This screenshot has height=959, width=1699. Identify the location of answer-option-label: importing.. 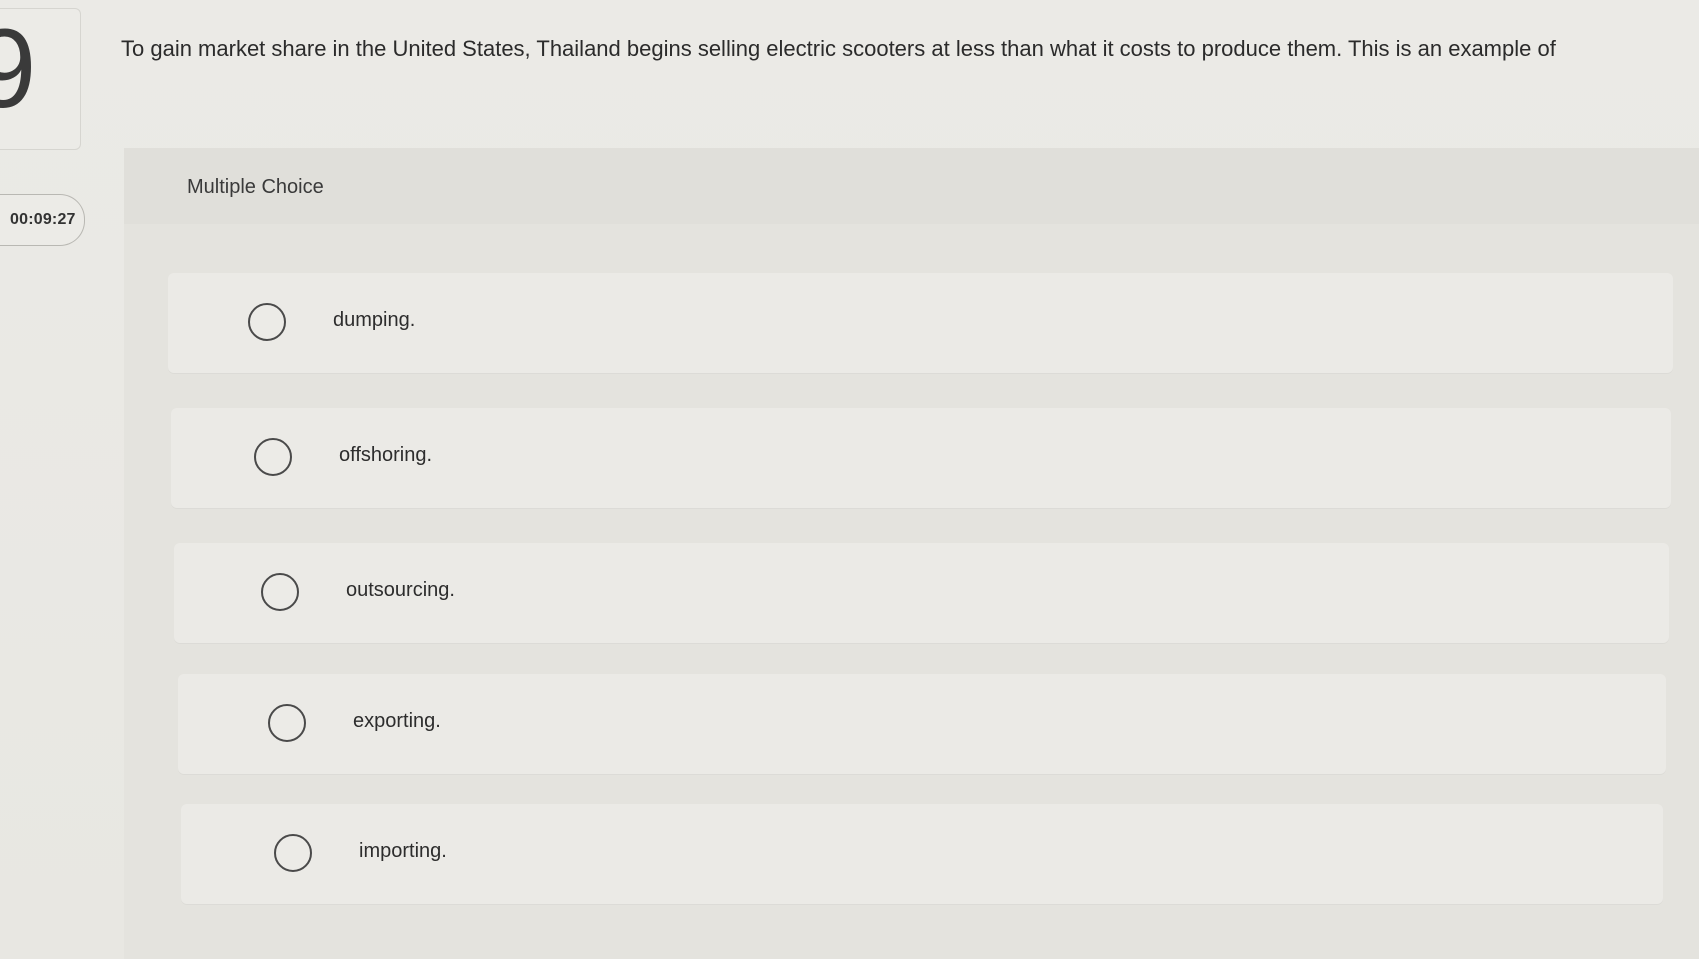
(403, 851).